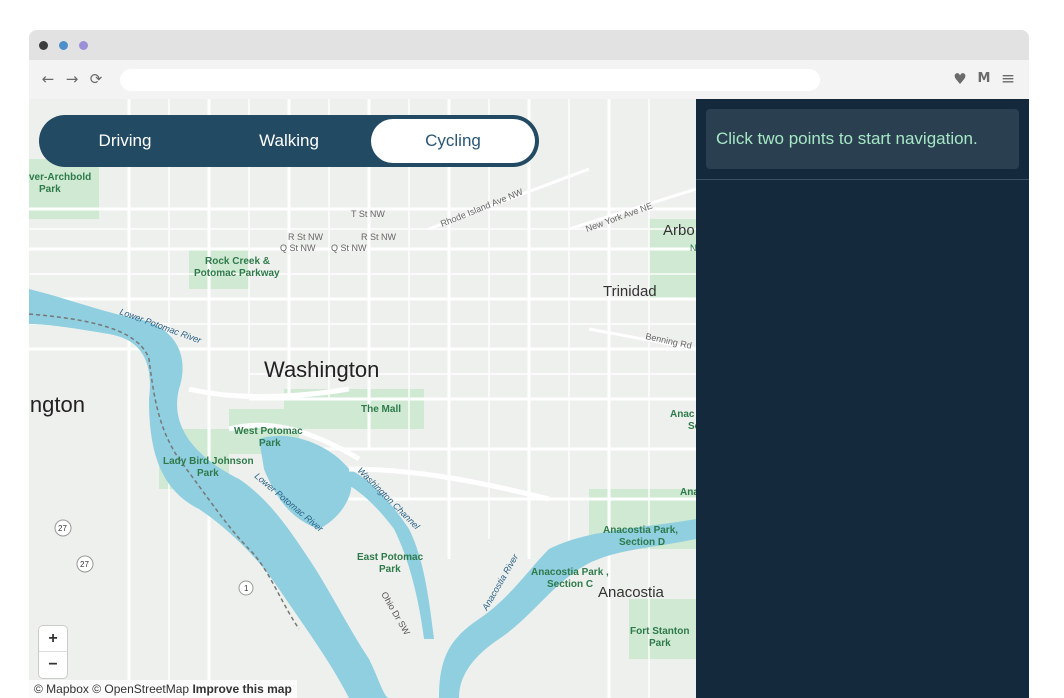 The image size is (1064, 698). What do you see at coordinates (125, 141) in the screenshot?
I see `mode-driving-button: Driving` at bounding box center [125, 141].